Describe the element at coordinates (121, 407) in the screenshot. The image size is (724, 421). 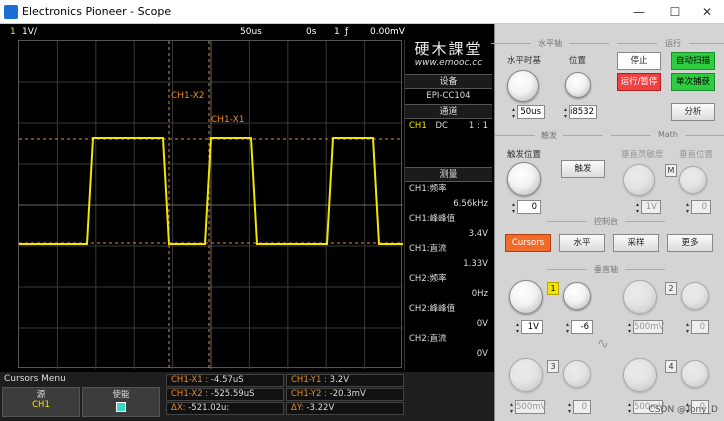
I see `enable-checkbox-icon` at that location.